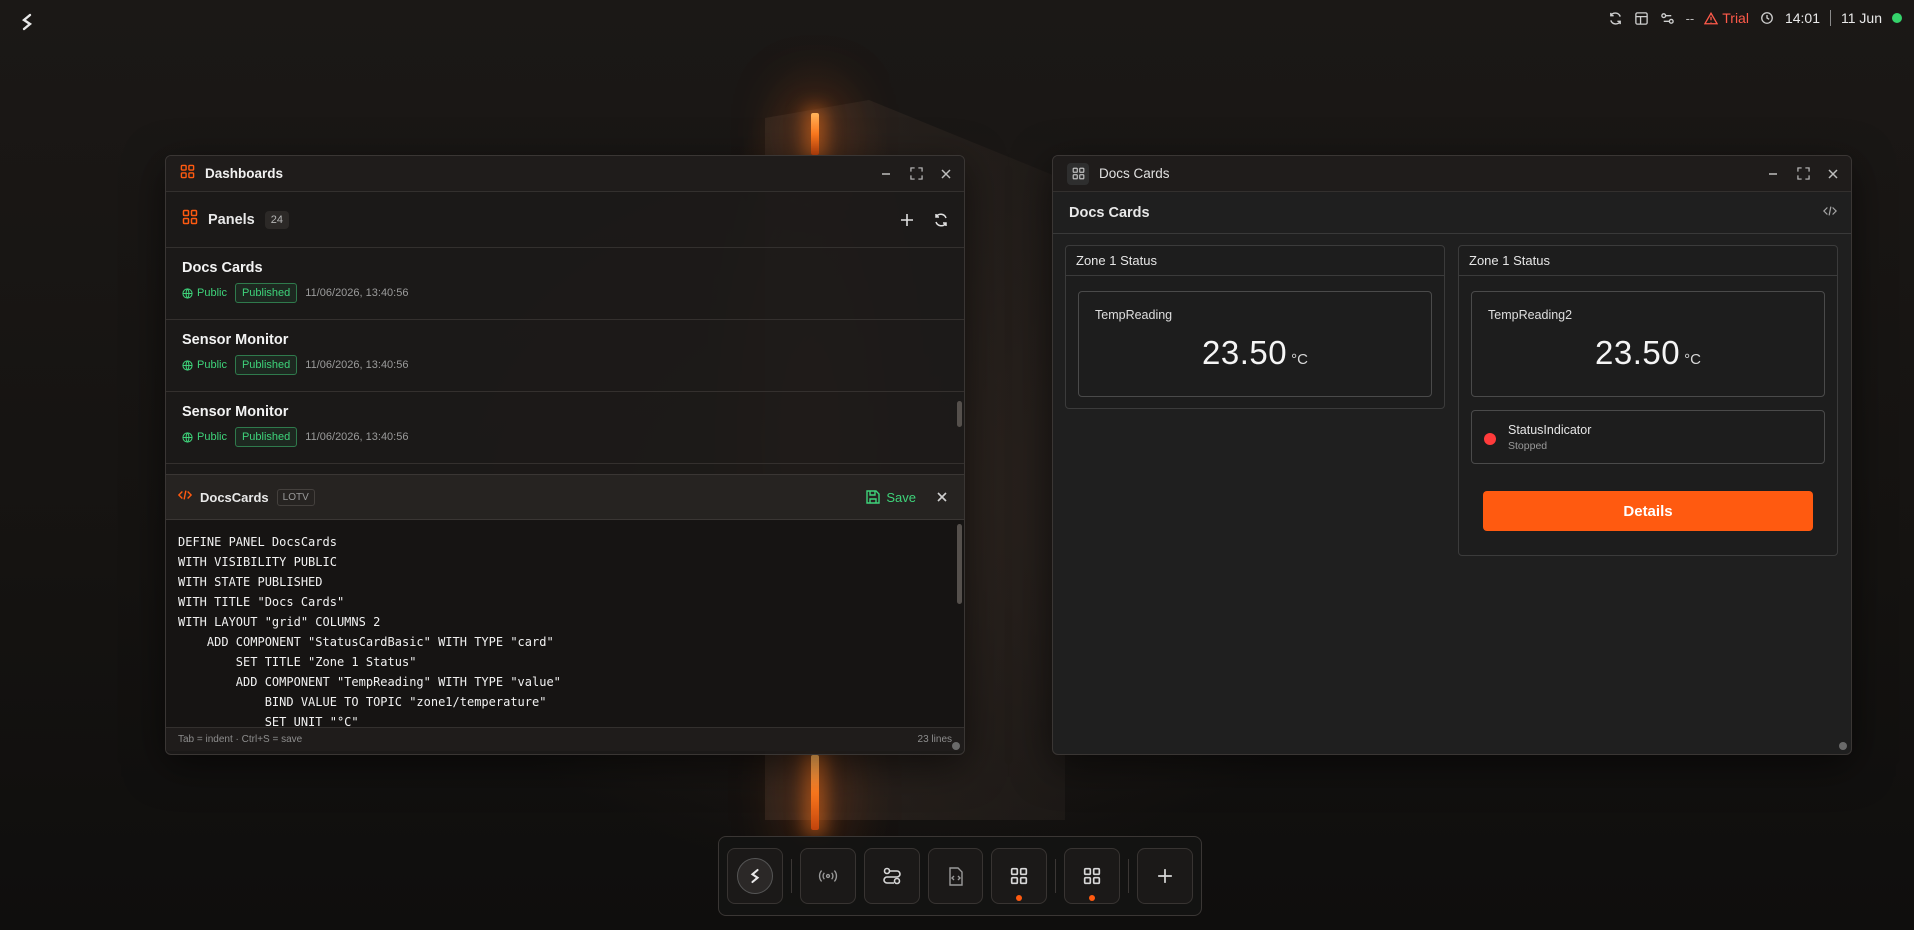 The image size is (1914, 930). Describe the element at coordinates (1648, 437) in the screenshot. I see `status-indicator: StatusIndicator Stopped` at that location.